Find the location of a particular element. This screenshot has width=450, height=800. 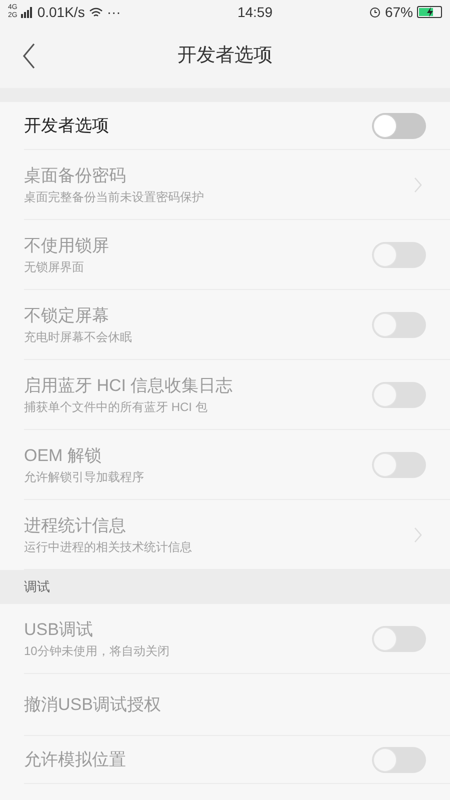

row-subtitle: 捕获单个文件中的所有蓝牙 HCI 包 is located at coordinates (116, 407).